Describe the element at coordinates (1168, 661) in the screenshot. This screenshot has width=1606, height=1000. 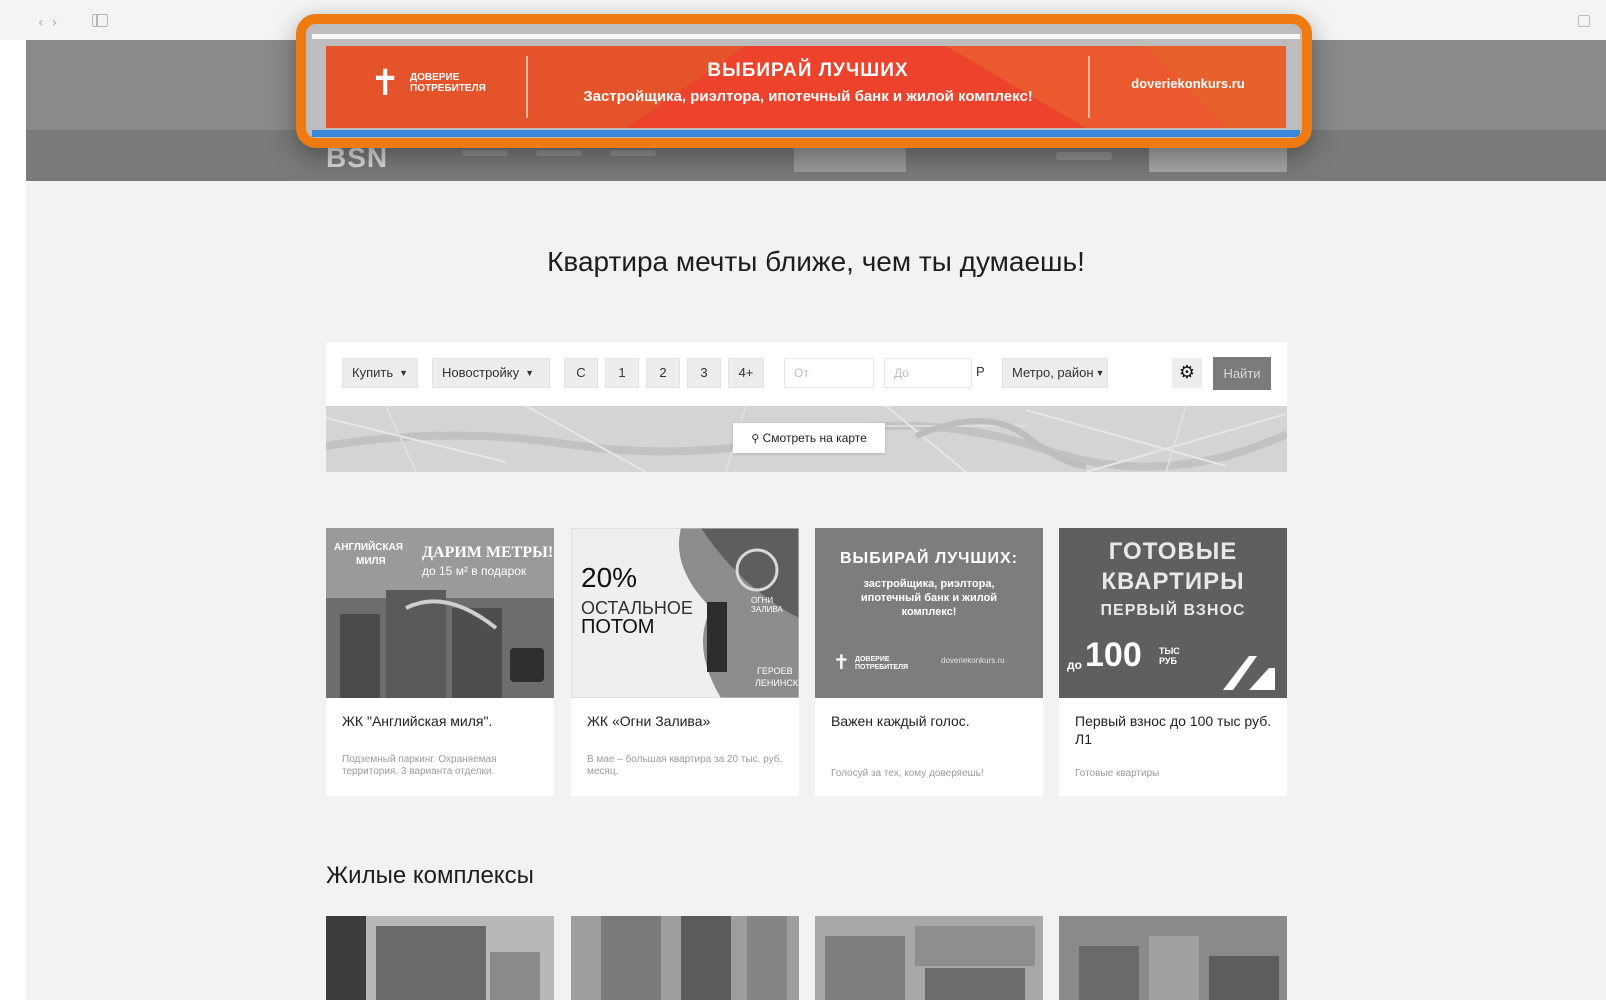
I see `promo-unit2: РУБ` at that location.